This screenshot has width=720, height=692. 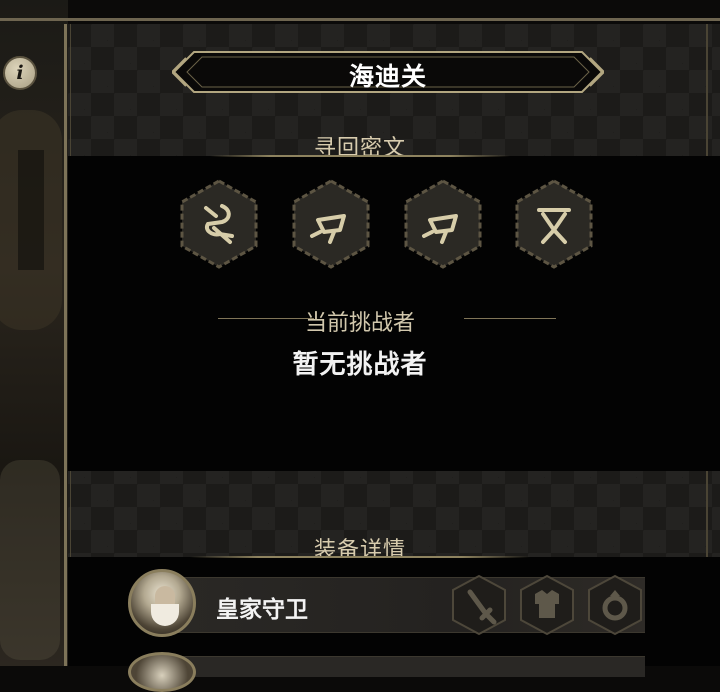 I want to click on rune-3-icon, so click(x=443, y=224).